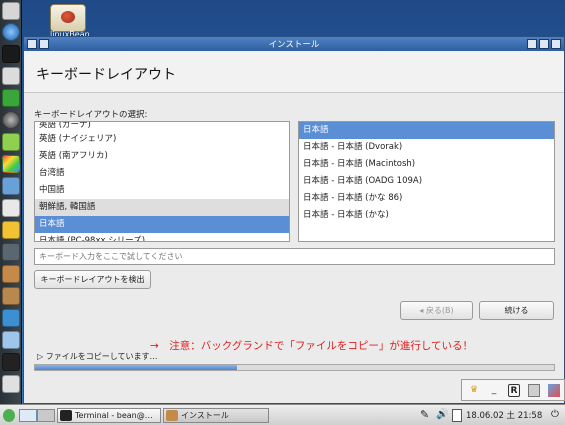 The image size is (565, 425). Describe the element at coordinates (11, 11) in the screenshot. I see `menu-icon` at that location.